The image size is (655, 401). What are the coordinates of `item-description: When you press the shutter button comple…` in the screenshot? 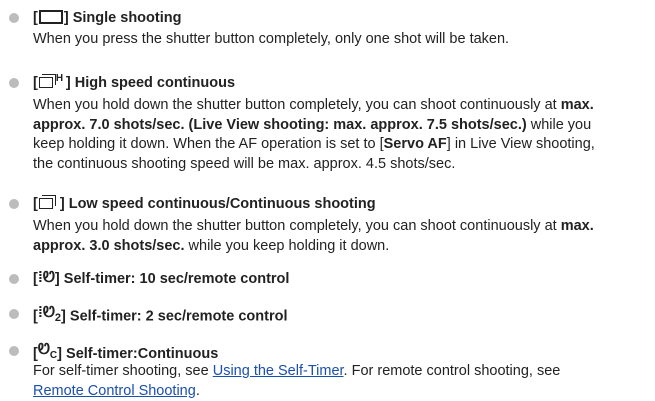 It's located at (271, 39).